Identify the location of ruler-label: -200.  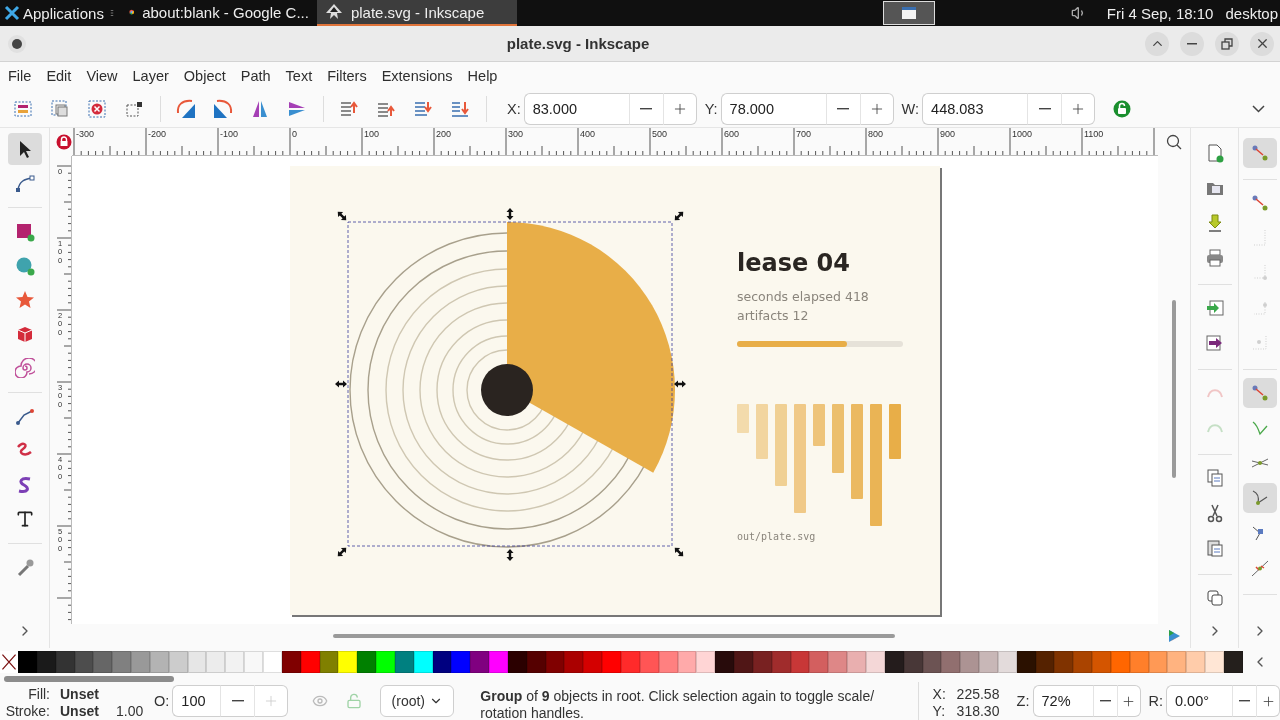
(157, 134).